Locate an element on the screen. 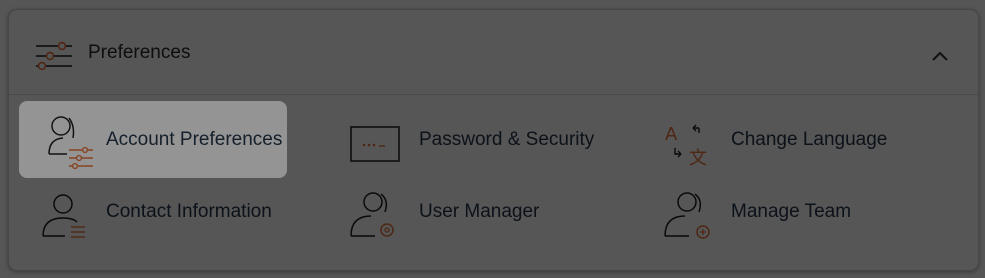 This screenshot has width=985, height=278. password-security-item: Password & Security is located at coordinates (495, 140).